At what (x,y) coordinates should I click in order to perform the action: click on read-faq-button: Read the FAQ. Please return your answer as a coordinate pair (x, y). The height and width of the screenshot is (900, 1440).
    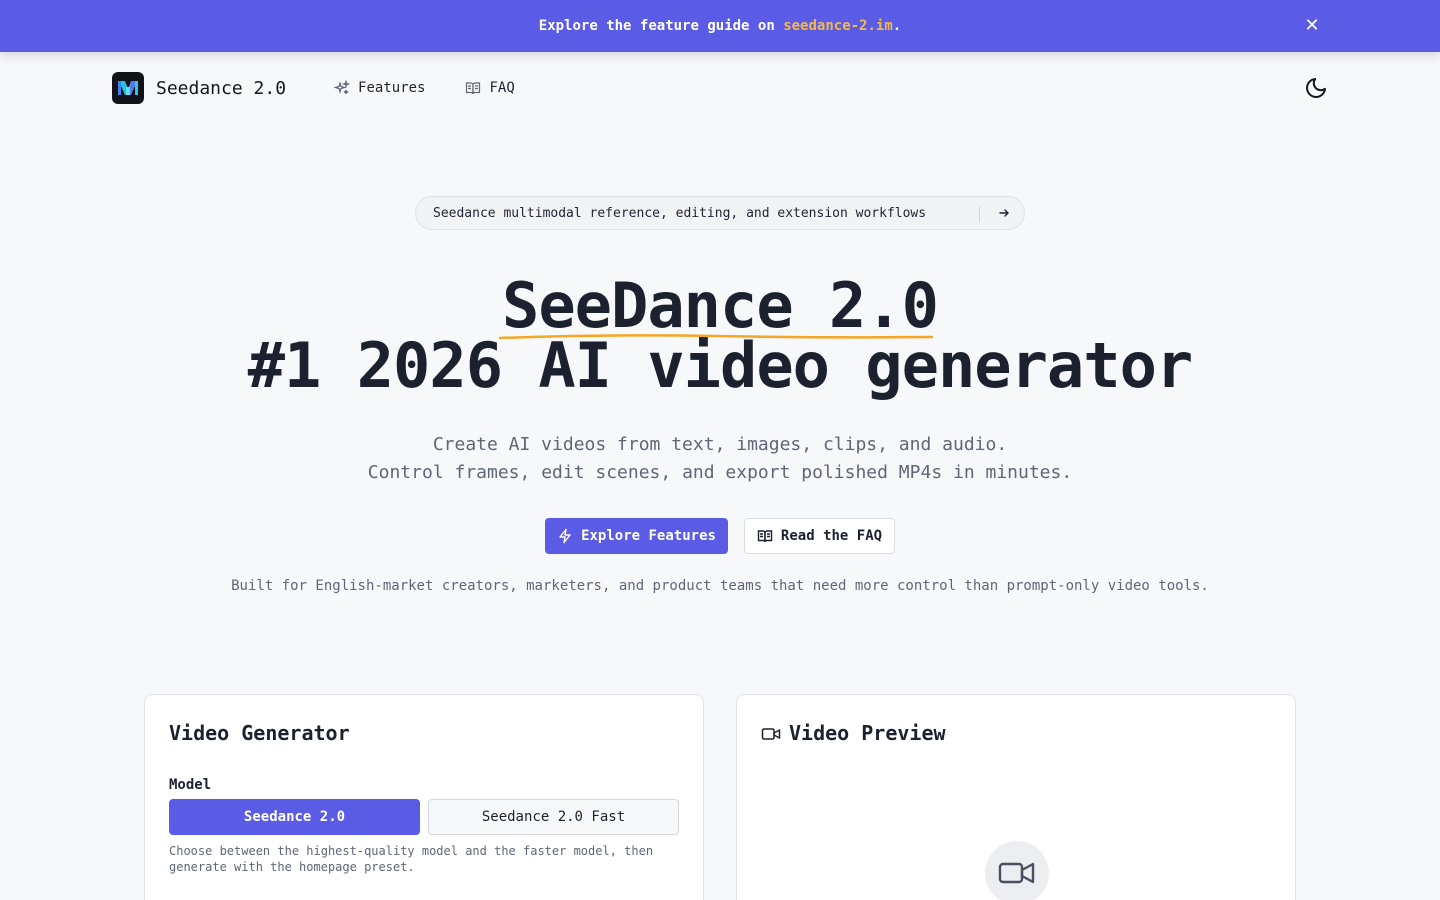
    Looking at the image, I should click on (819, 536).